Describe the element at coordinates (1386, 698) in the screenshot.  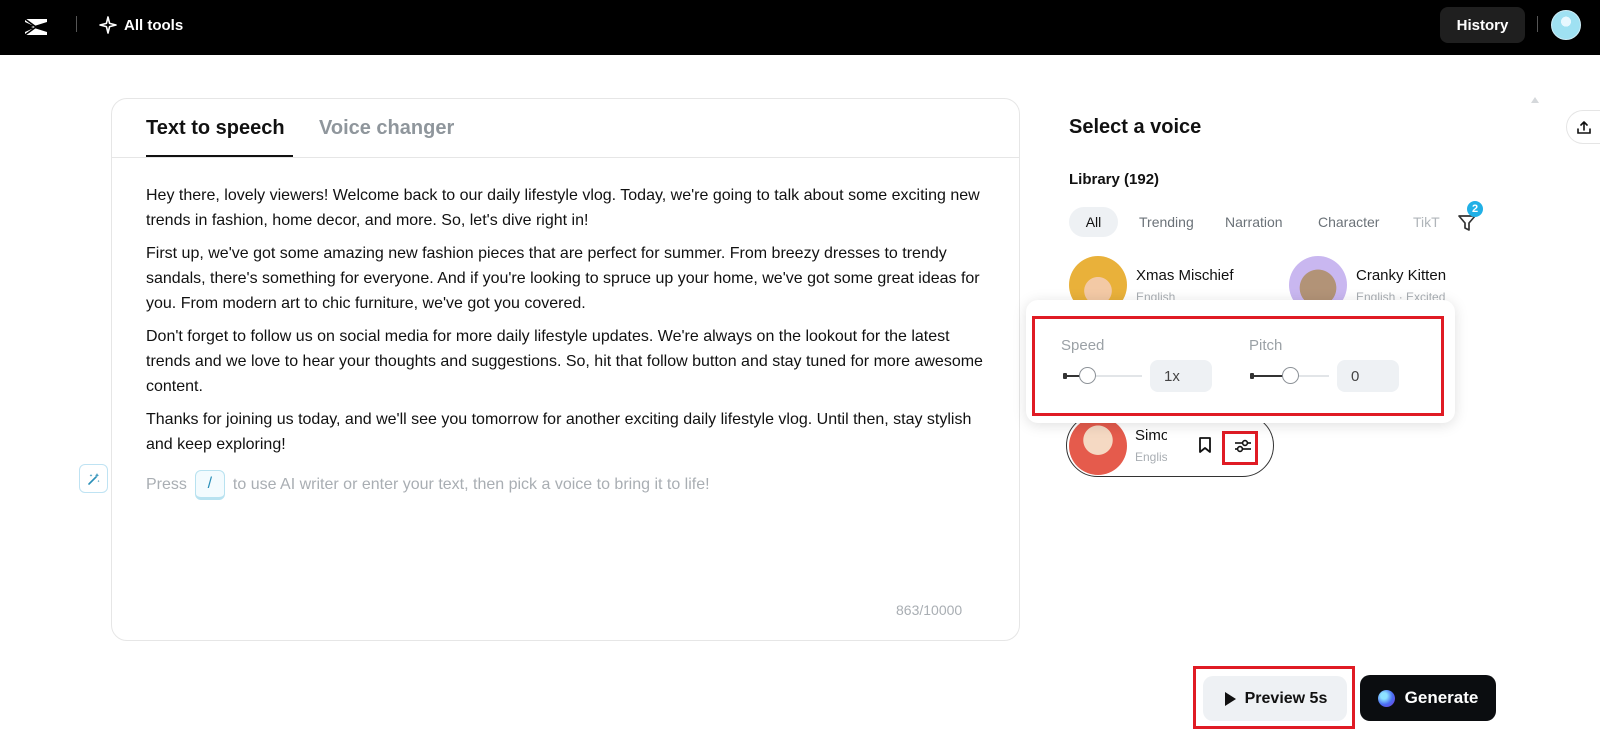
I see `generate-orb-icon` at that location.